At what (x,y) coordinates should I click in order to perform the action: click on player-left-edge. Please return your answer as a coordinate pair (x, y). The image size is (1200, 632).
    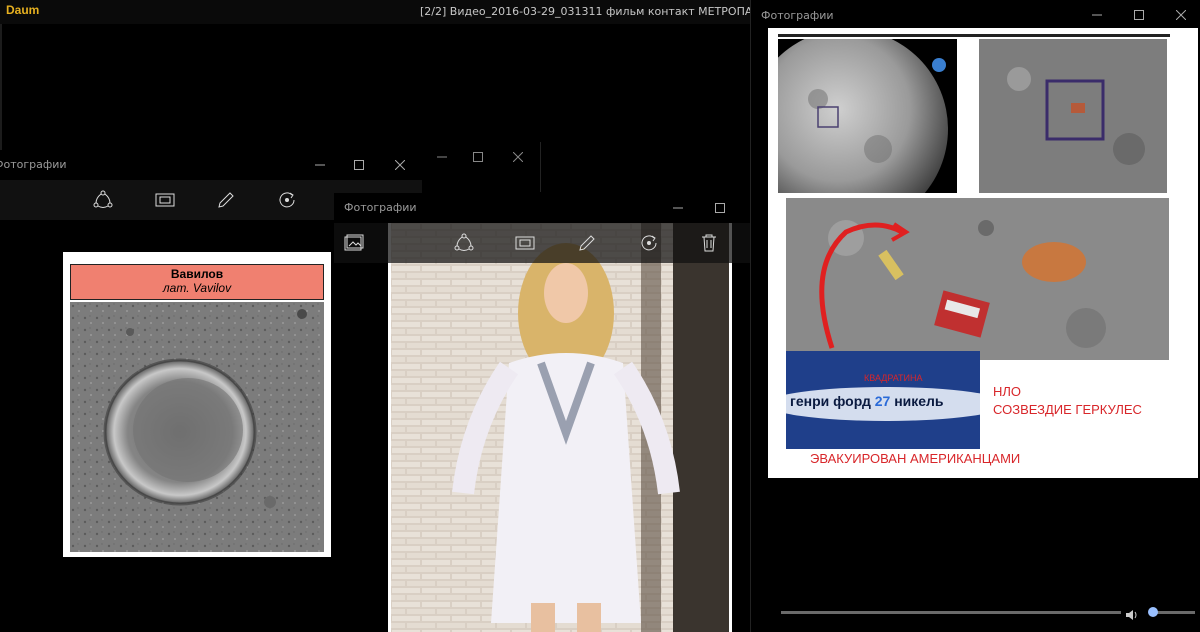
    Looking at the image, I should click on (1, 94).